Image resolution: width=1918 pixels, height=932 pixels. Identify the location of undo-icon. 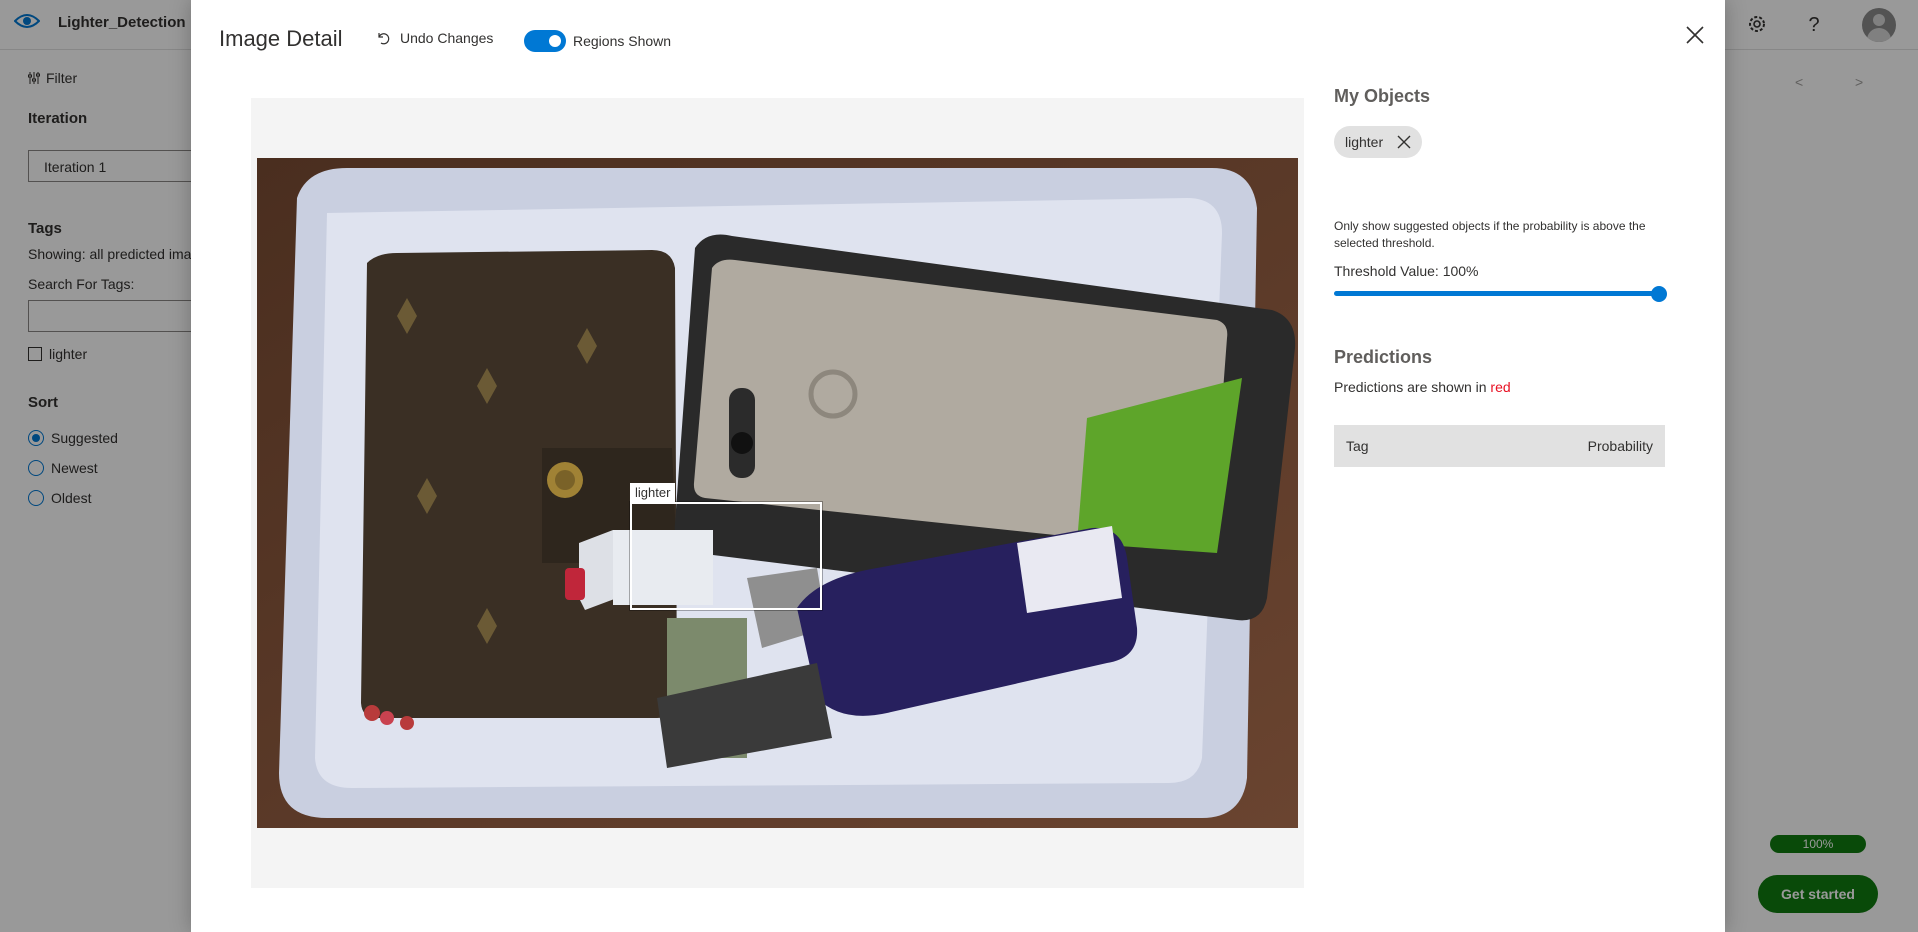
(384, 39).